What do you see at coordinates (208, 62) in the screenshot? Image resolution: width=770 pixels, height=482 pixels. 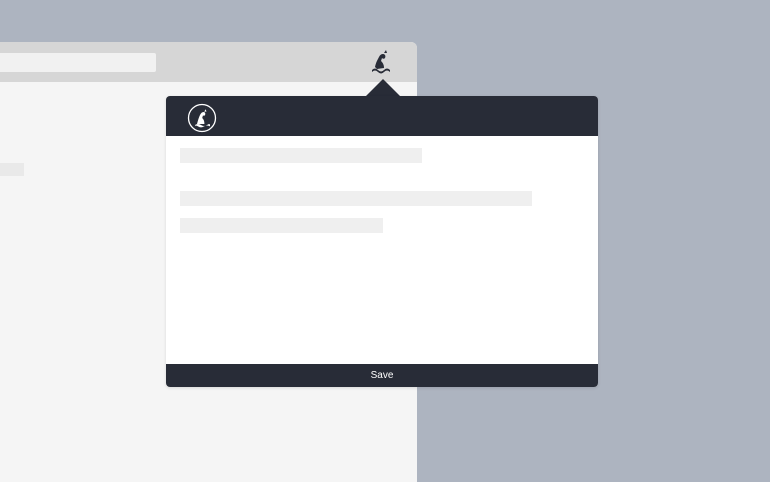 I see `browser-toolbar` at bounding box center [208, 62].